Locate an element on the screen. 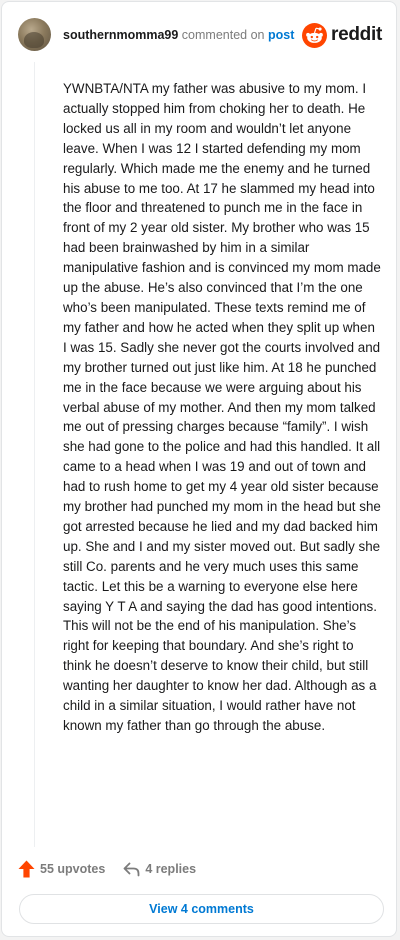  comment-header: southernmomma99 commented on post reddit is located at coordinates (200, 35).